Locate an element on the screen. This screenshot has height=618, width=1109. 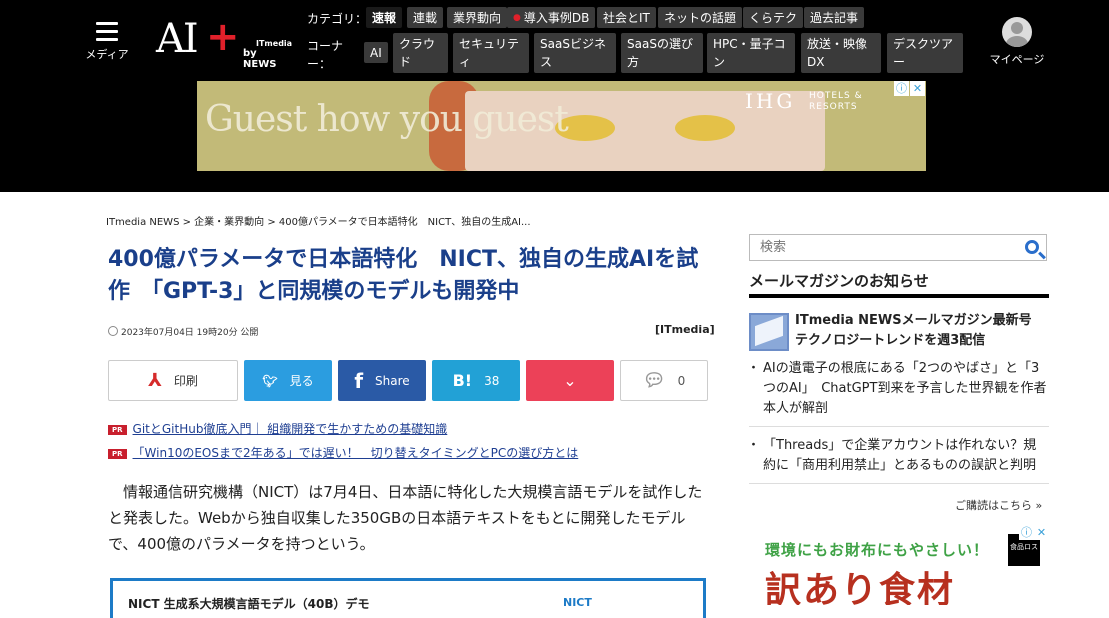
category-sokuho: 速報 is located at coordinates (384, 17).